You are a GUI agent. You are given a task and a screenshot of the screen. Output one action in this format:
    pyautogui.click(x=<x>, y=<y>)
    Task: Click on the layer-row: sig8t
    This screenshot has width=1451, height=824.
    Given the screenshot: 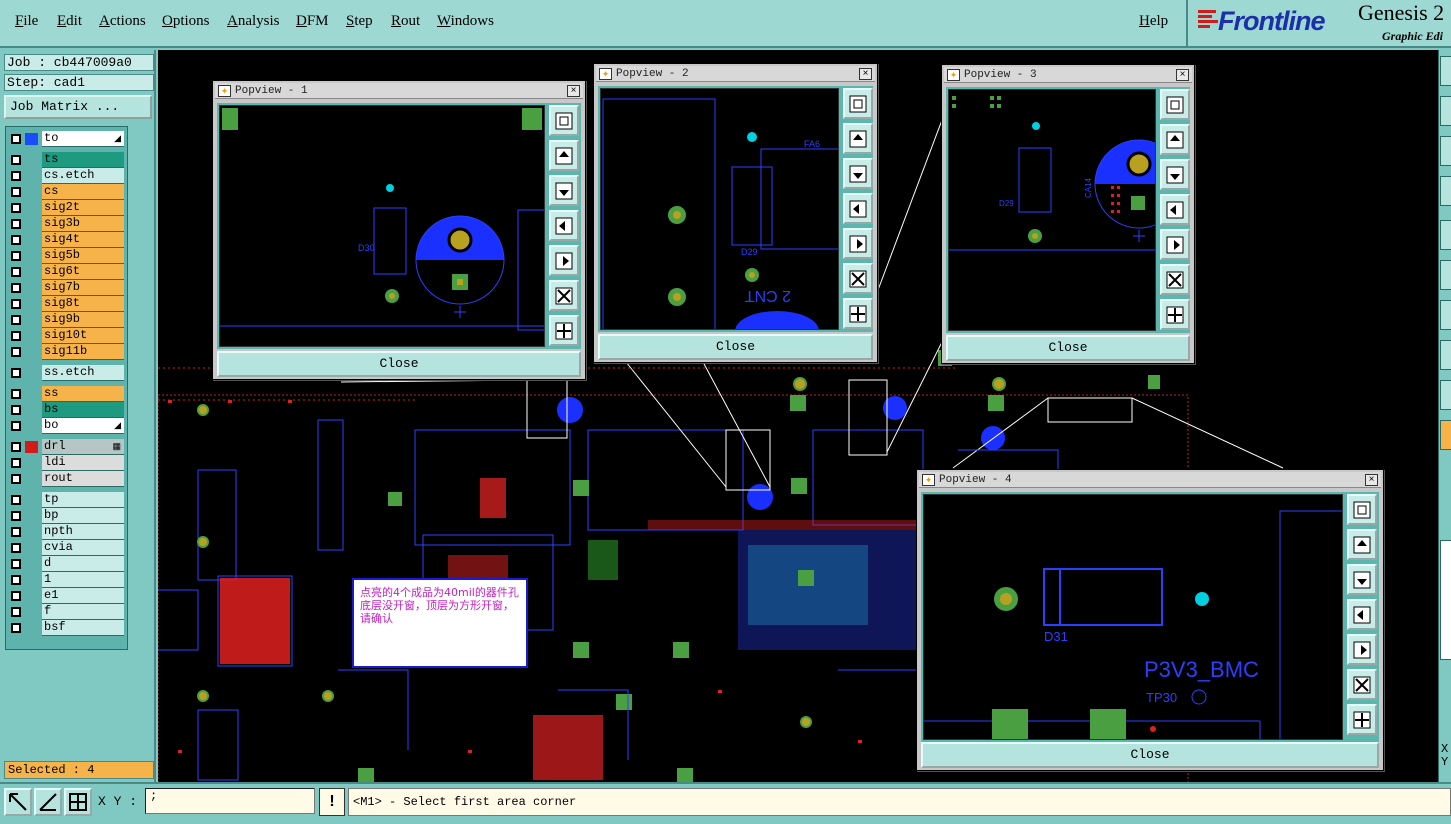 What is the action you would take?
    pyautogui.click(x=67, y=304)
    